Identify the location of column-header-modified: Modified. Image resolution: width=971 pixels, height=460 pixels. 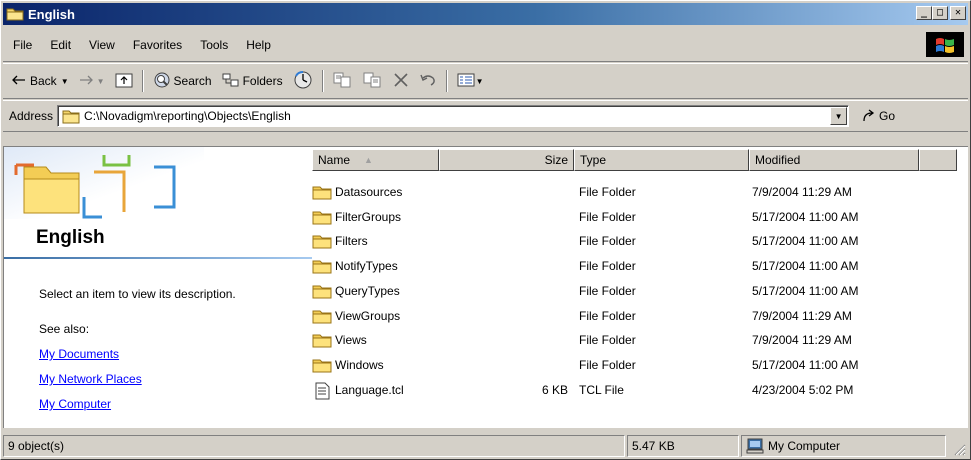
(834, 160).